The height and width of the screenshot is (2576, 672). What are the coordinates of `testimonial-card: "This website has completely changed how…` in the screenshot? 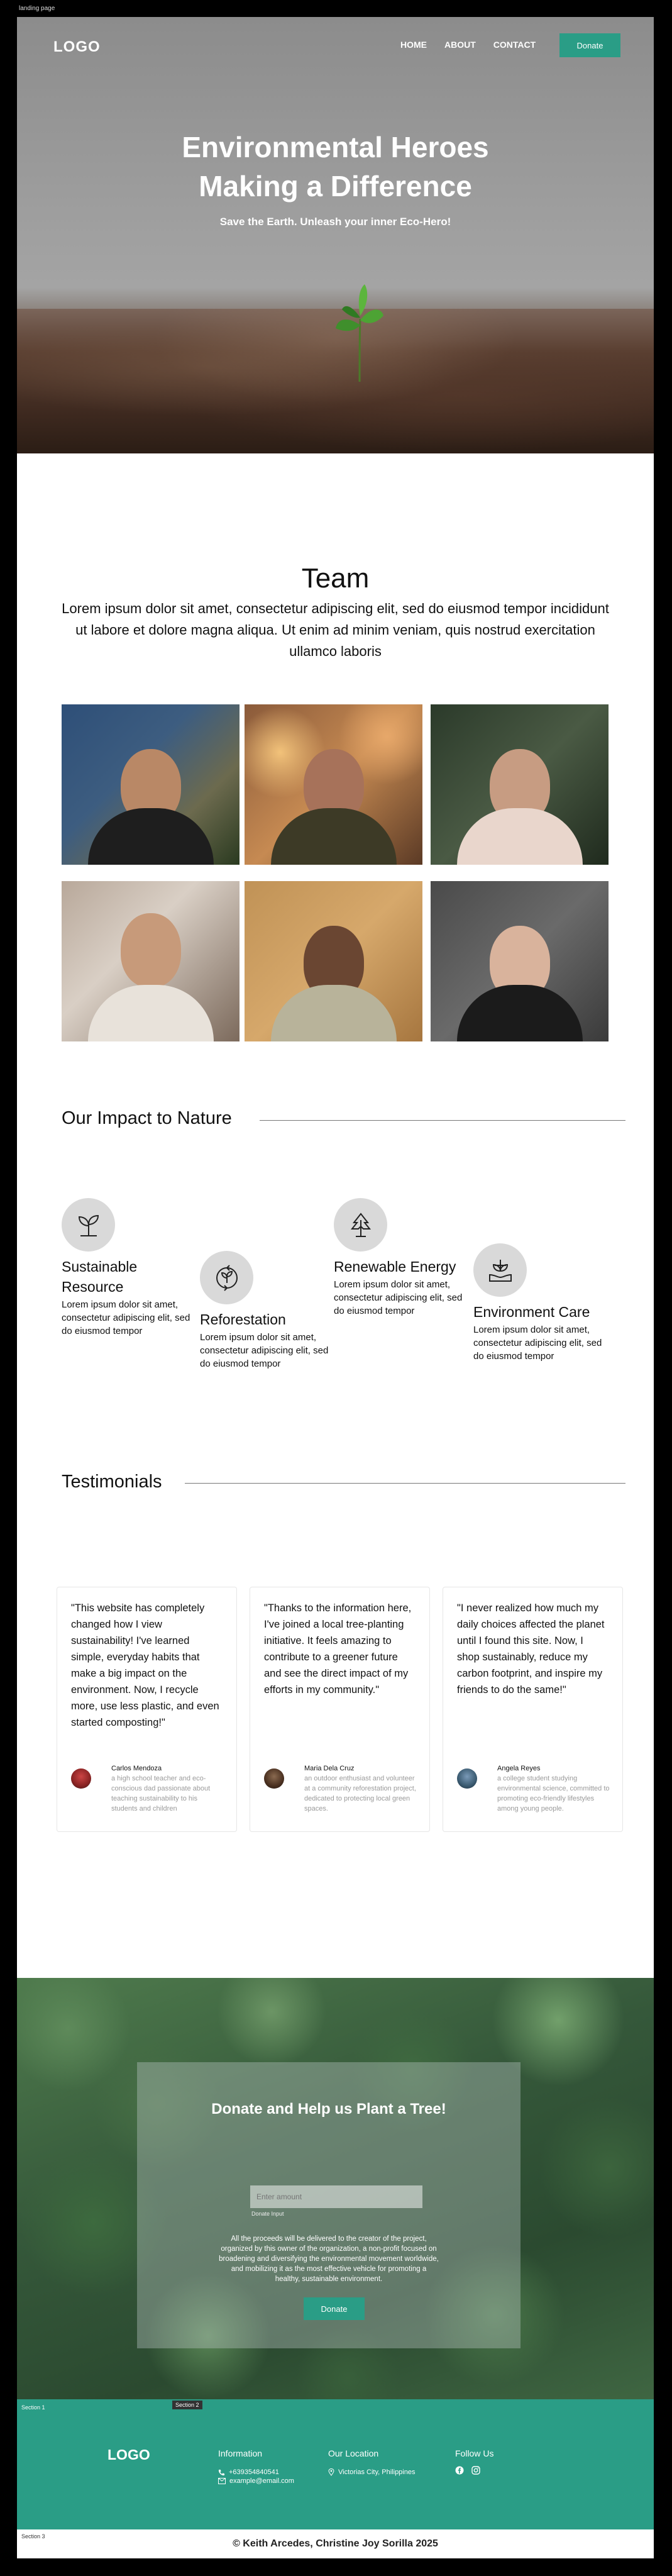 It's located at (147, 1709).